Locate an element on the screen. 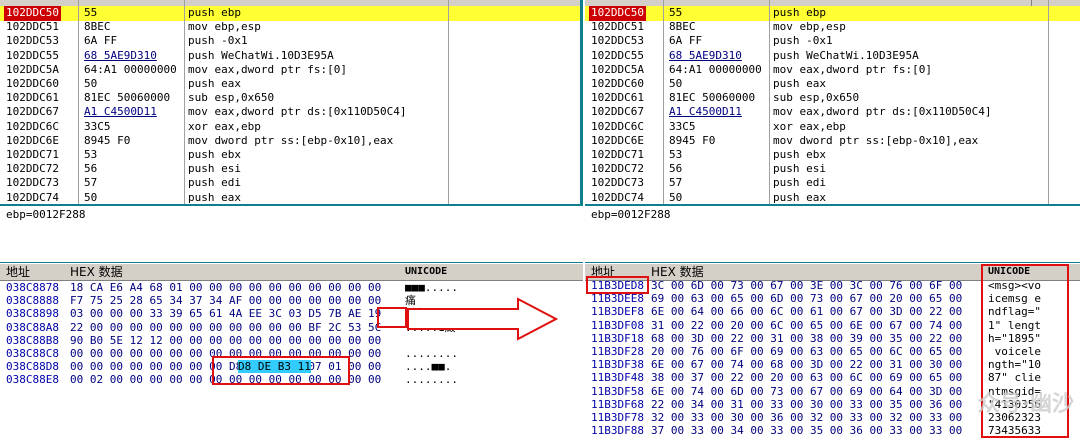 The image size is (1080, 442). dump-address: 038C8888 is located at coordinates (32, 301).